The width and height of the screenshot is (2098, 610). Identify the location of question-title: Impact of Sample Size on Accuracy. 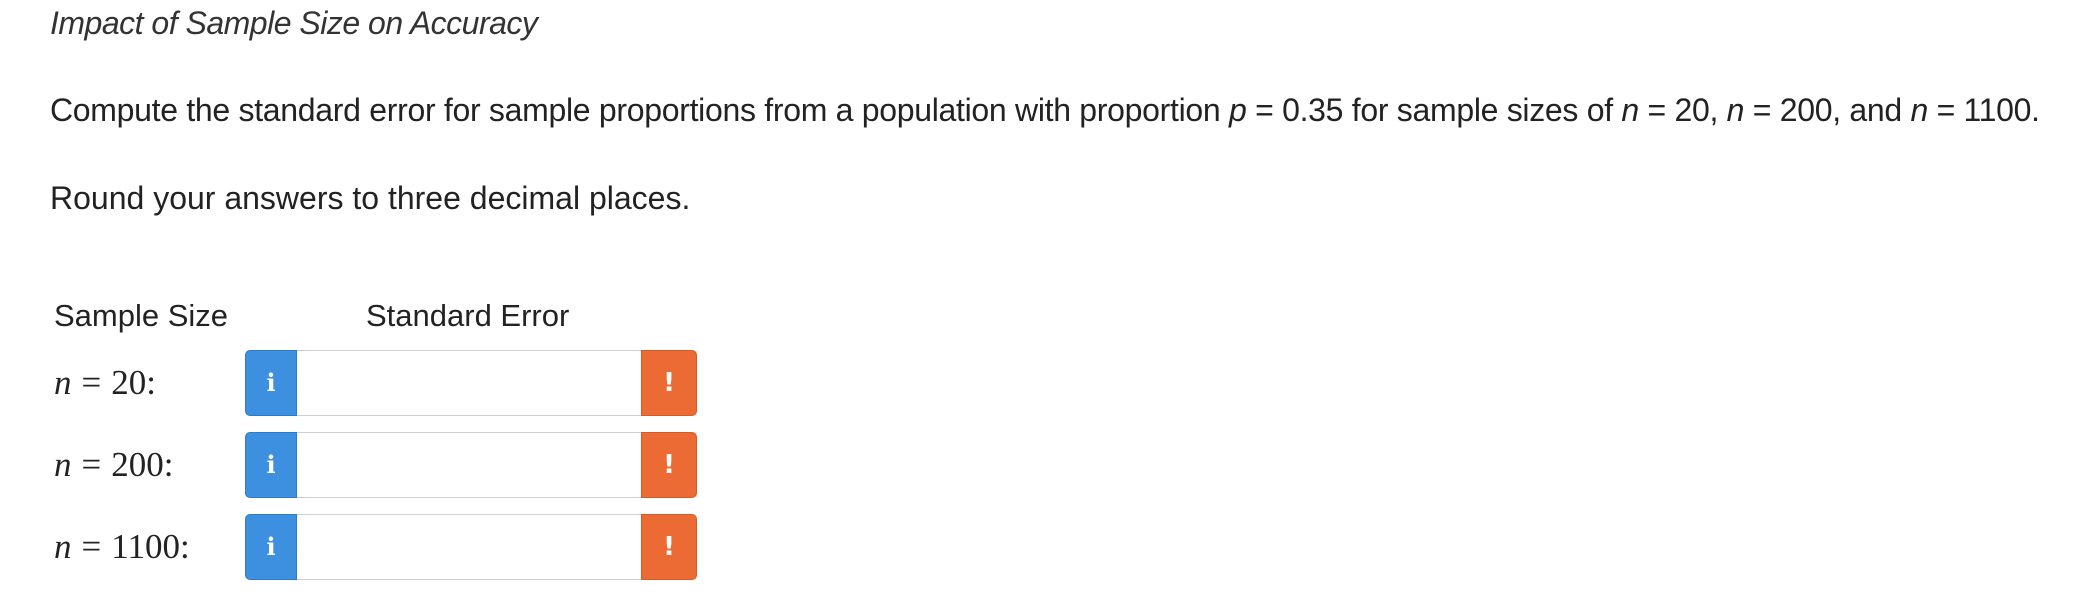
(294, 23).